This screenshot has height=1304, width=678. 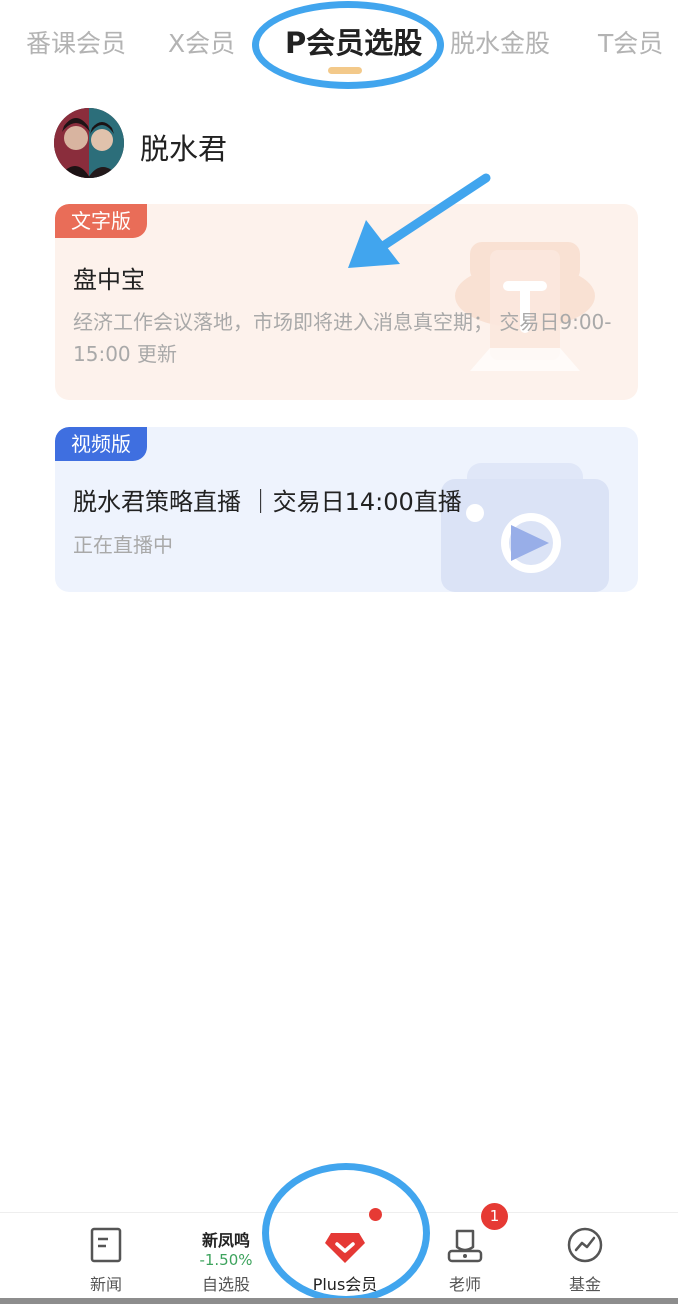 What do you see at coordinates (342, 338) in the screenshot?
I see `card-description: 经济工作会议落地，市场即将进入消息真空期； 交易日9:00-15:00 更新` at bounding box center [342, 338].